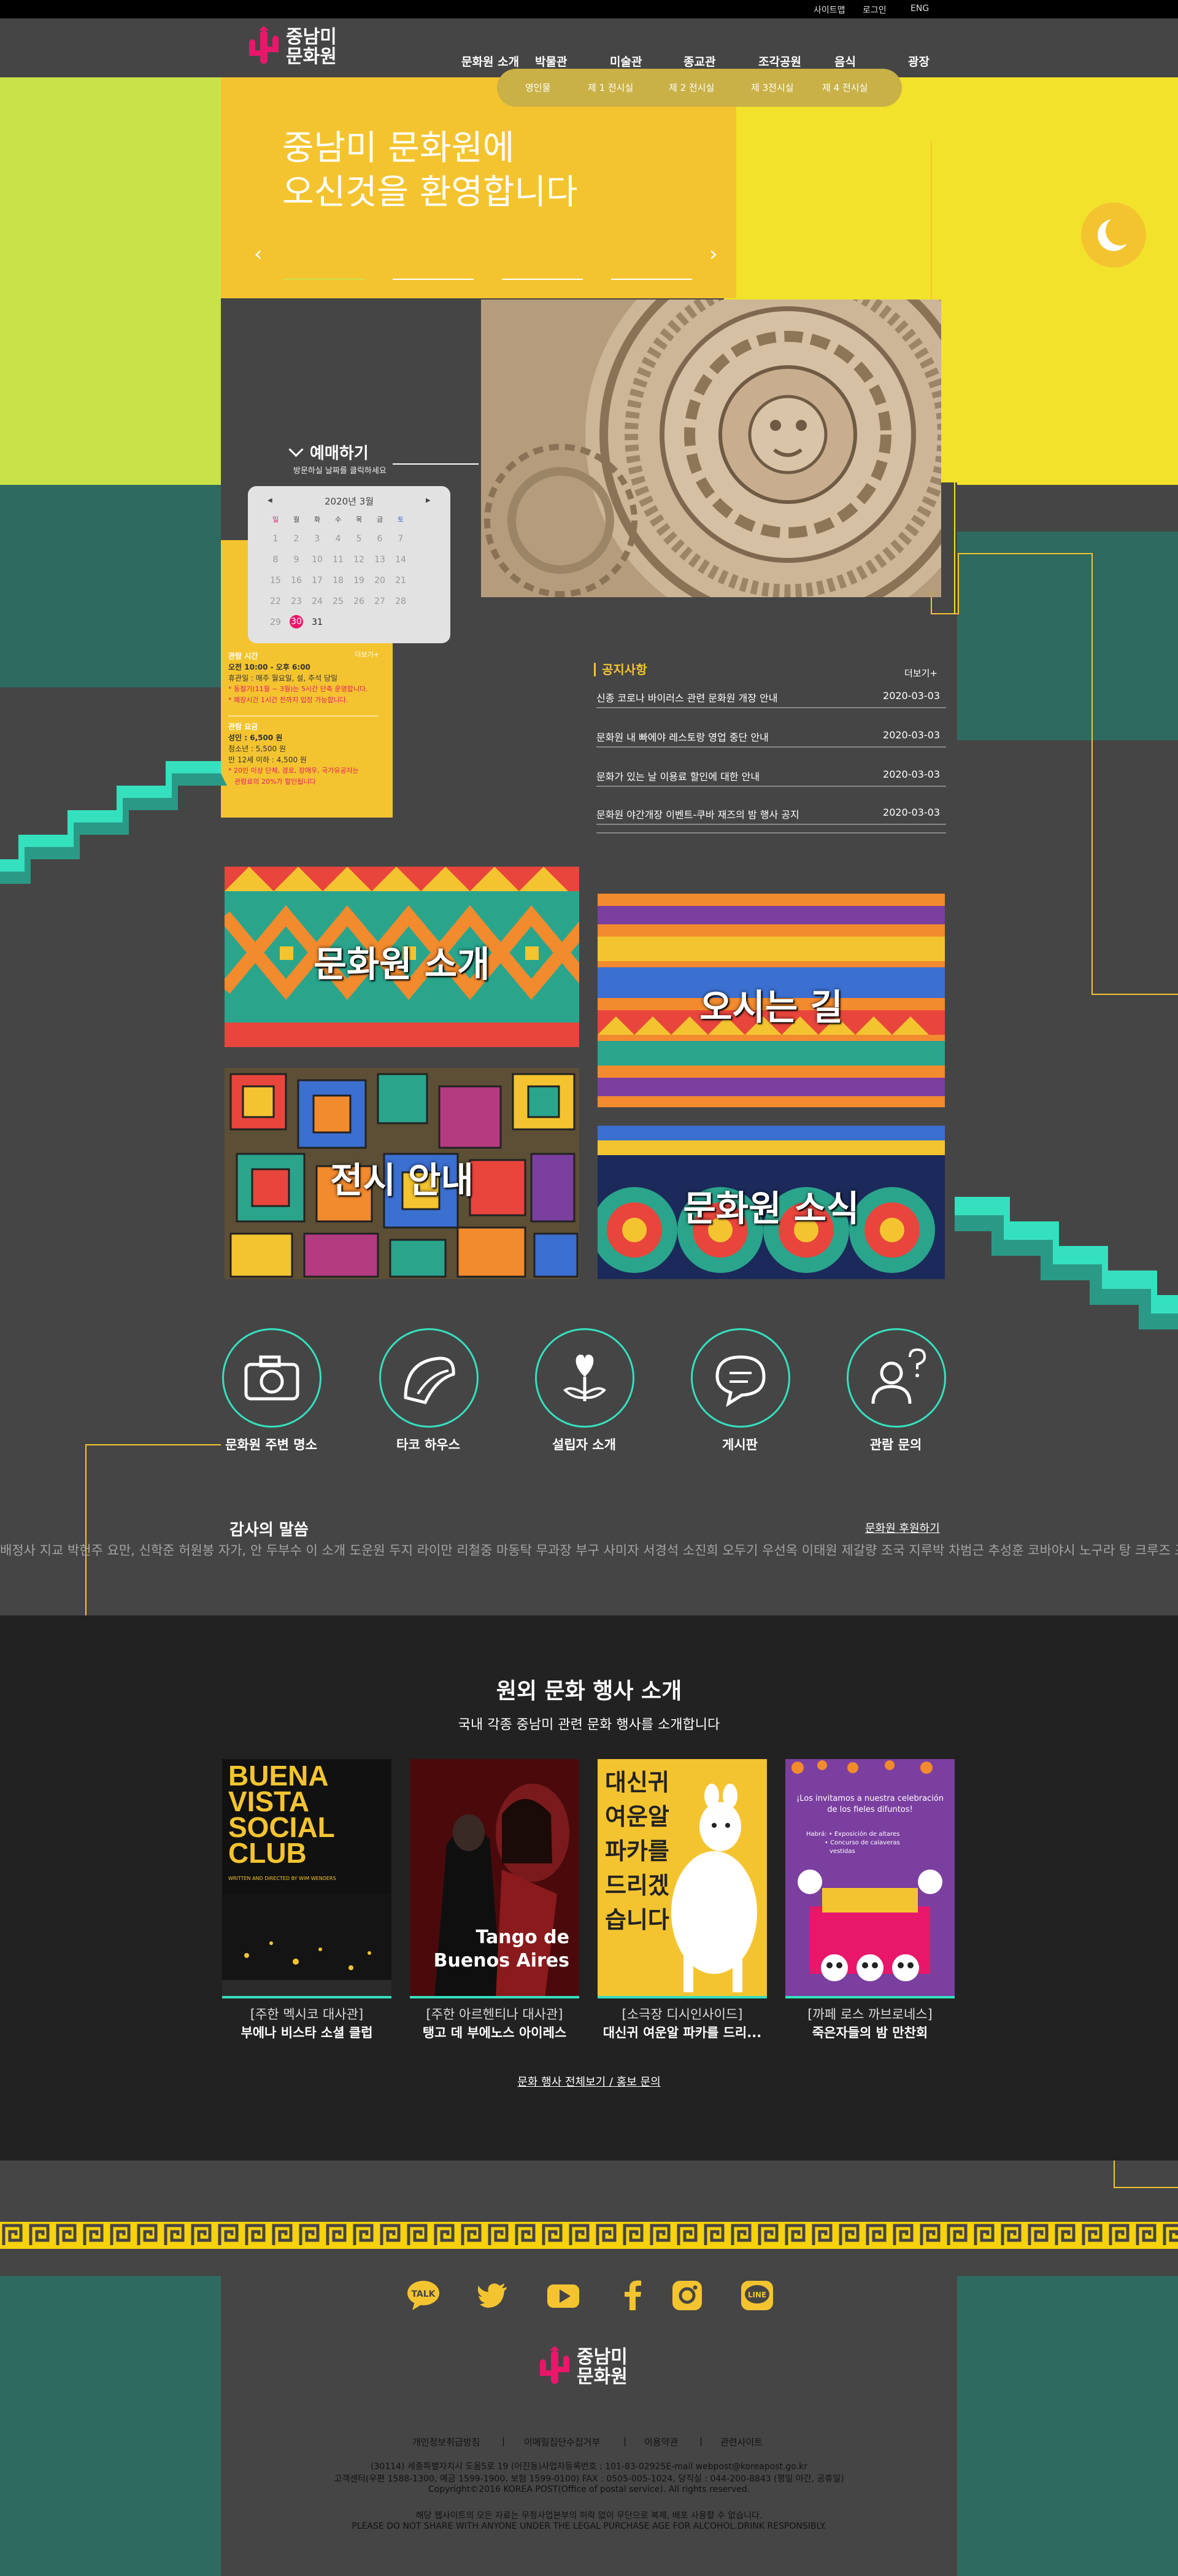 The height and width of the screenshot is (2576, 1178). What do you see at coordinates (772, 88) in the screenshot?
I see `subnav-item-4: 제 3전시실` at bounding box center [772, 88].